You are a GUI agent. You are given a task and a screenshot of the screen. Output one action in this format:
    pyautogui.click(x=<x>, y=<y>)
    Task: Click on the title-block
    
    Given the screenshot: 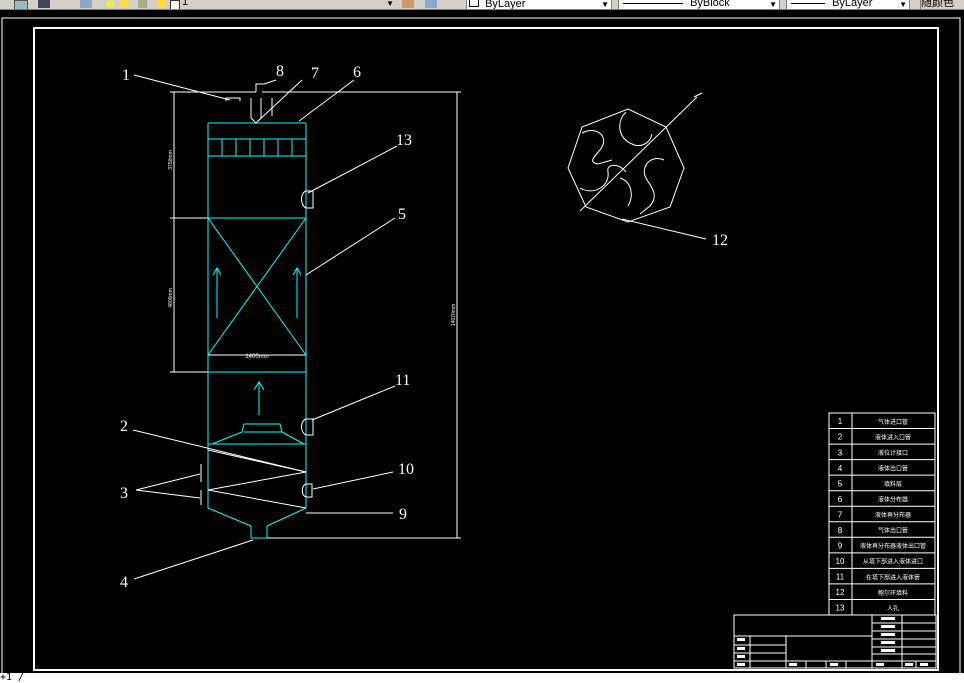 What is the action you would take?
    pyautogui.click(x=835, y=641)
    